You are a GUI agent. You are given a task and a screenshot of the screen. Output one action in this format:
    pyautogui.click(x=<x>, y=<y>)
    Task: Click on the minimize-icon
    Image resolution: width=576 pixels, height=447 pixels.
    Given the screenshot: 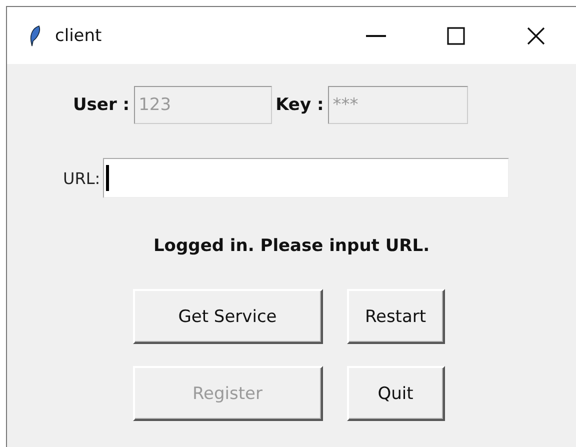 What is the action you would take?
    pyautogui.click(x=376, y=35)
    